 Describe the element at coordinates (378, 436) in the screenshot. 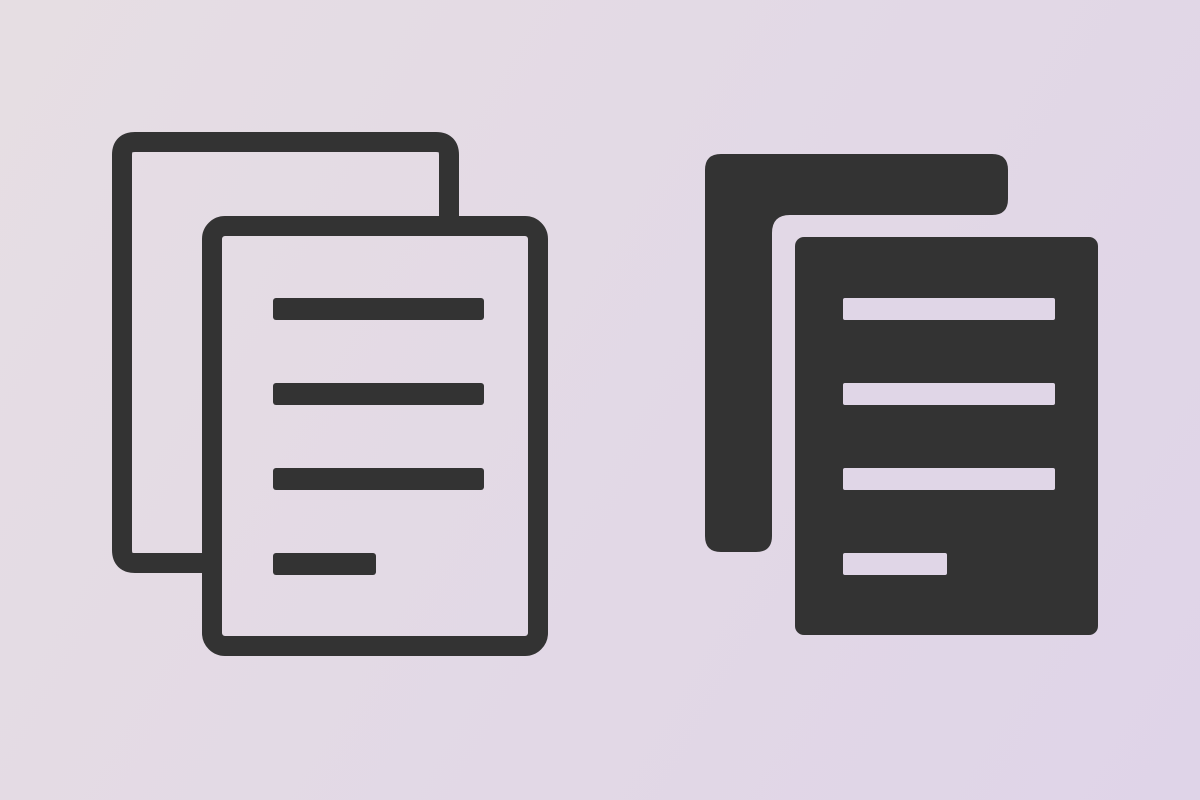

I see `text-lines-outline` at that location.